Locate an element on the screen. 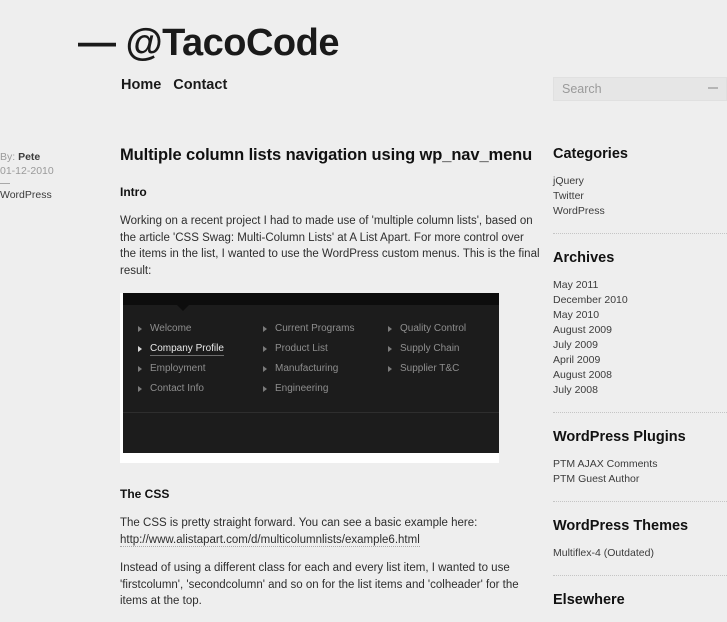 This screenshot has height=622, width=727. archive-link: July 2008 is located at coordinates (575, 390).